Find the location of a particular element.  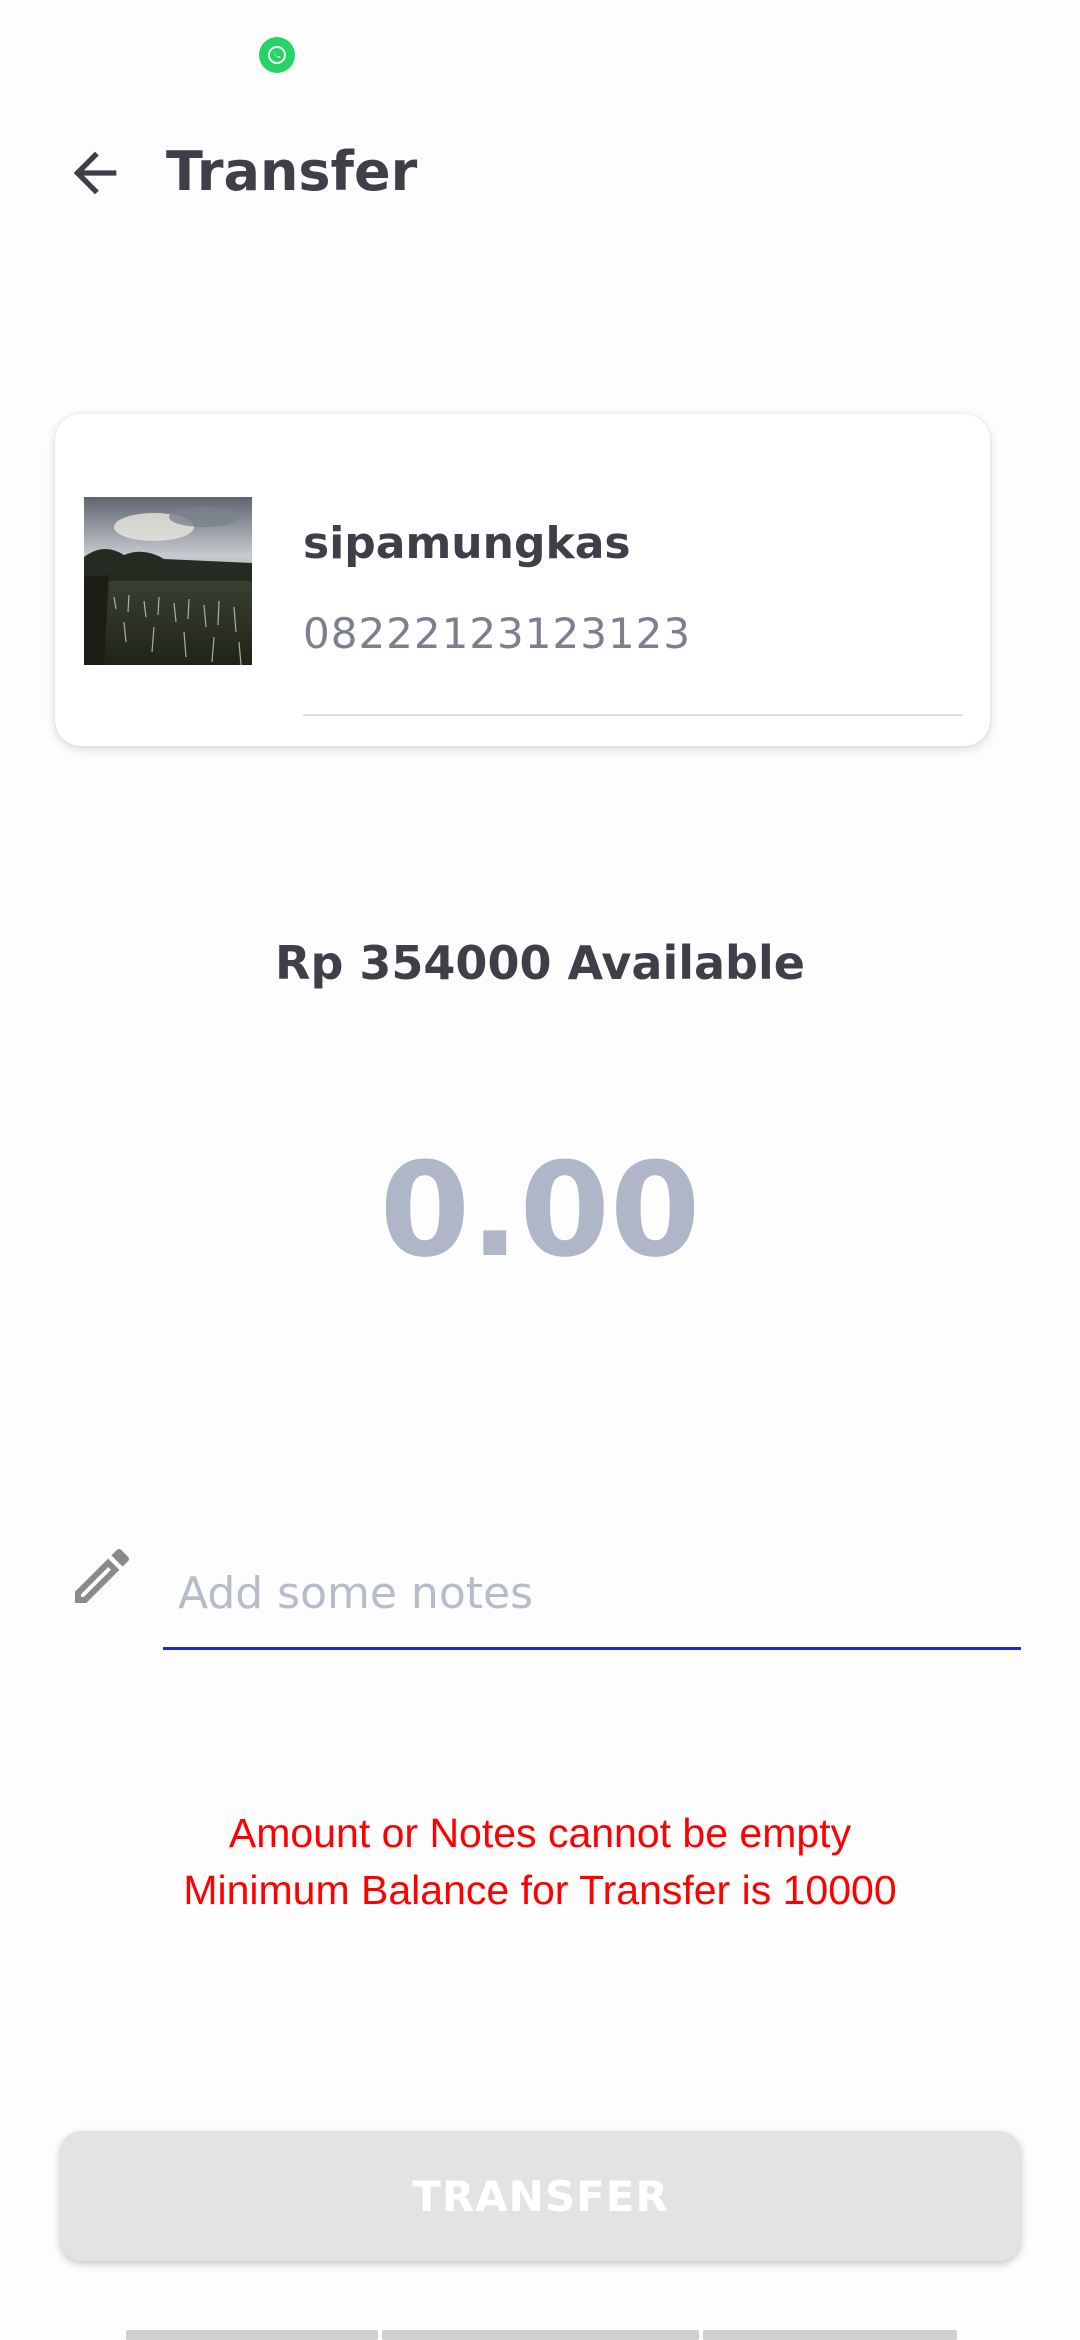

arrow-back-icon is located at coordinates (95, 173).